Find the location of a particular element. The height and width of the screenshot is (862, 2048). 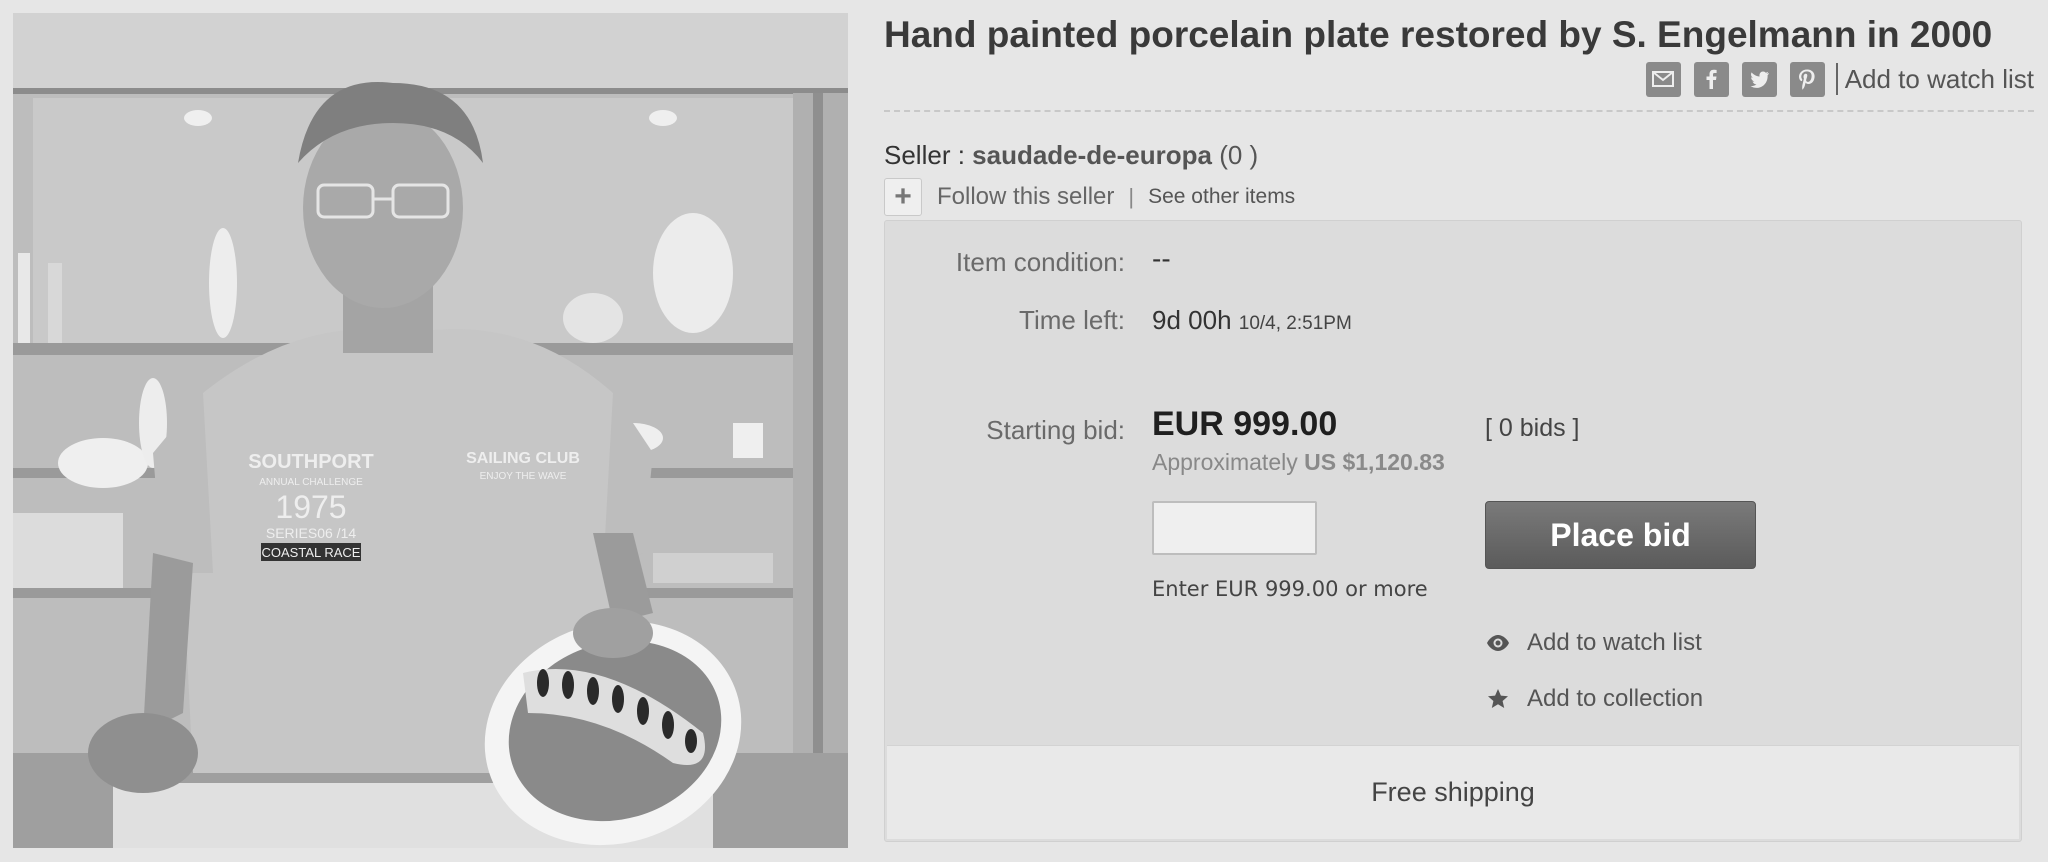

seller-prefix: Seller : is located at coordinates (928, 155).